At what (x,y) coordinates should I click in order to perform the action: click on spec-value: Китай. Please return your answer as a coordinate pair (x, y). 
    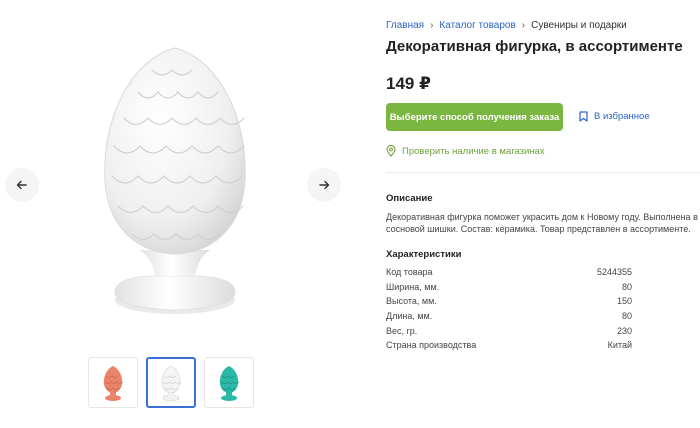
    Looking at the image, I should click on (619, 345).